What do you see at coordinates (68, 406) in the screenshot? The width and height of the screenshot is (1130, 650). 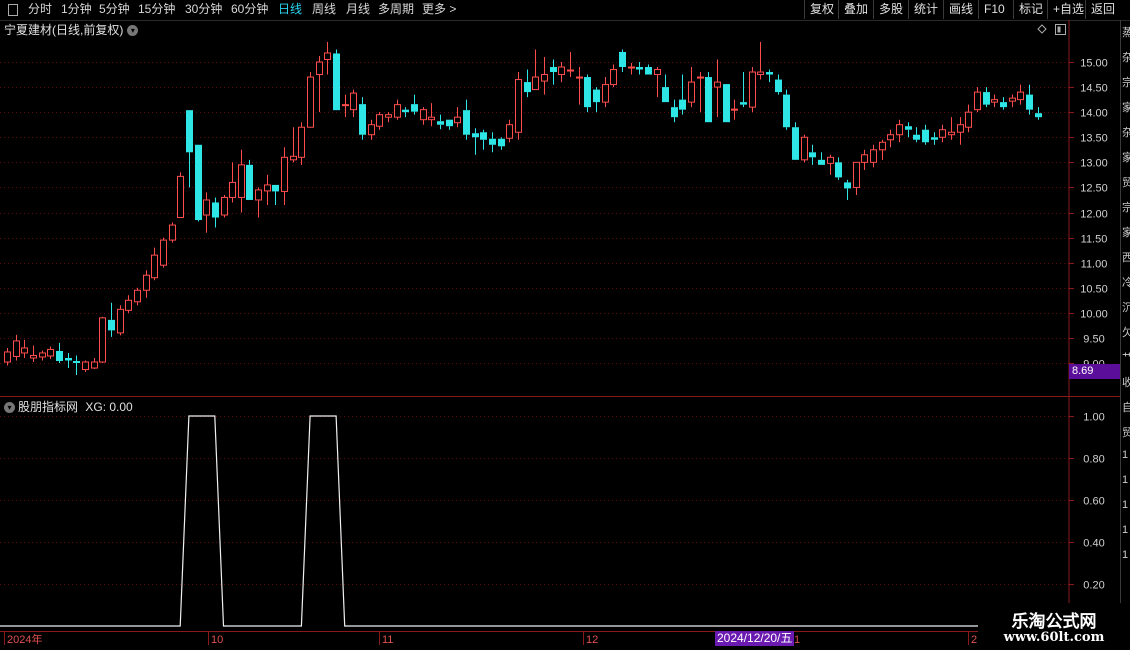 I see `indicator-title: ▾ 股朋指标网 XG: 0.00` at bounding box center [68, 406].